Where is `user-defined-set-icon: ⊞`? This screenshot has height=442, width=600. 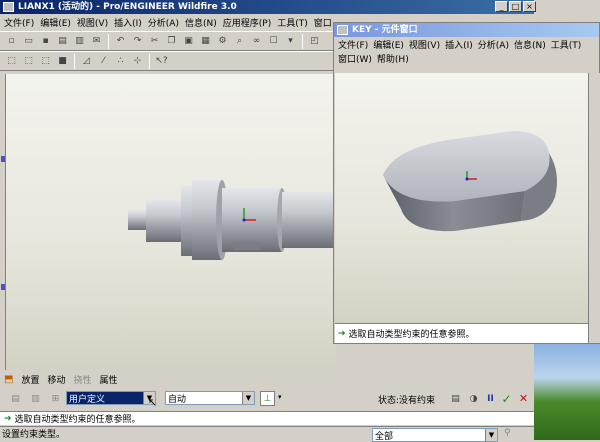 user-defined-set-icon: ⊞ is located at coordinates (55, 398).